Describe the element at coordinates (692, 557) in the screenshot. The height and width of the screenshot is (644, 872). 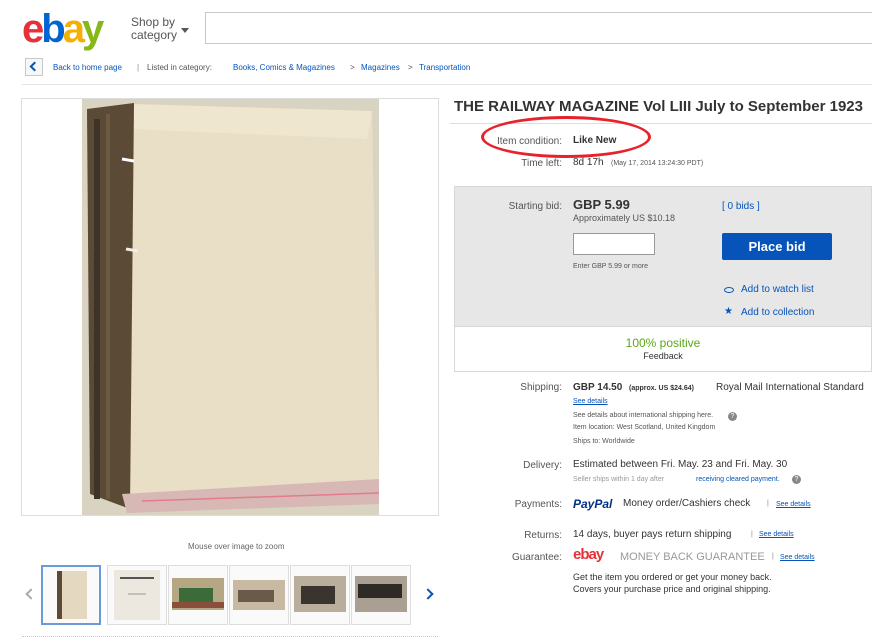
I see `mbg-text: MONEY BACK GUARANTEE` at that location.